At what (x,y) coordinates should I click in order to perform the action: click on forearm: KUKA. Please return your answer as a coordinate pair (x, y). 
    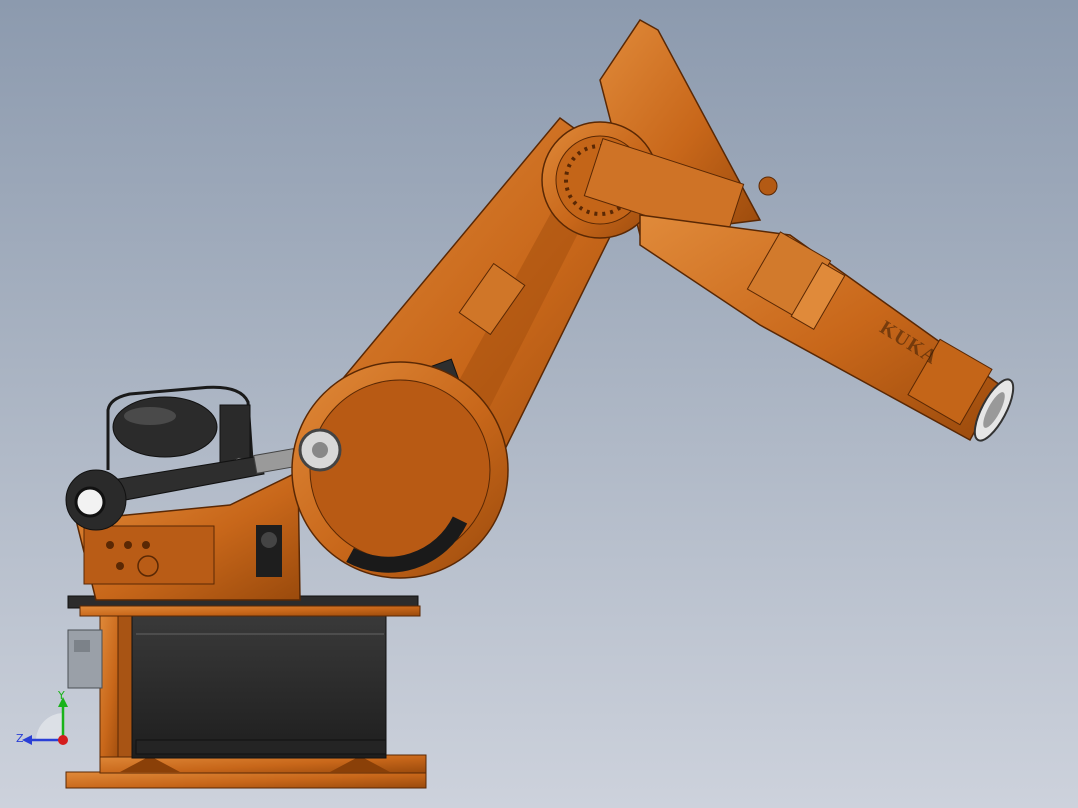
    Looking at the image, I should click on (827, 328).